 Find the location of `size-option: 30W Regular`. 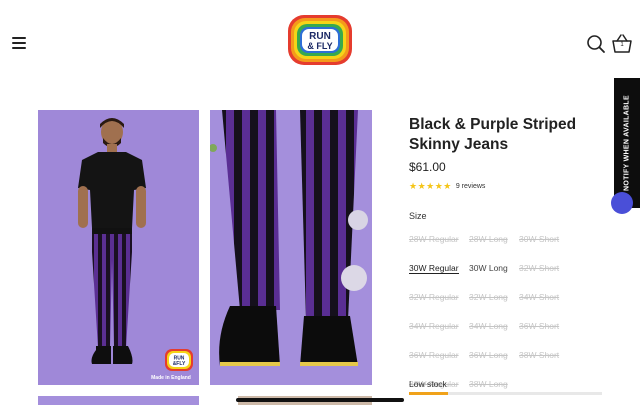

size-option: 30W Regular is located at coordinates (434, 268).